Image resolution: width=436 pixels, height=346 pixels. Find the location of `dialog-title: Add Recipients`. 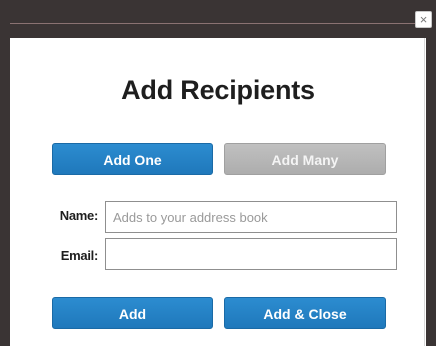

dialog-title: Add Recipients is located at coordinates (218, 90).